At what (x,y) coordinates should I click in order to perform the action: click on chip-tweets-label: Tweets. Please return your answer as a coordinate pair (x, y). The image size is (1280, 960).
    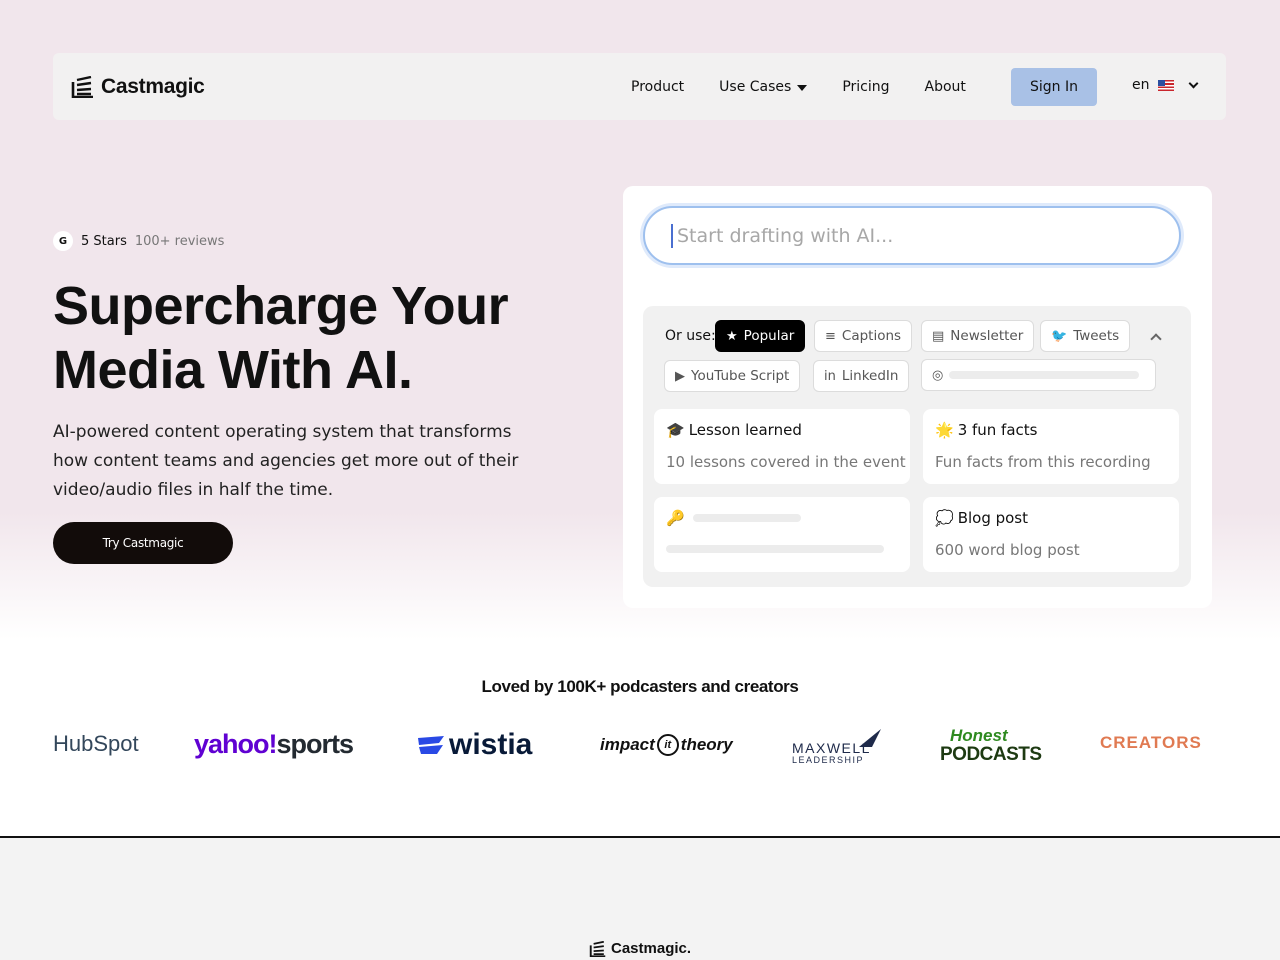
    Looking at the image, I should click on (1096, 336).